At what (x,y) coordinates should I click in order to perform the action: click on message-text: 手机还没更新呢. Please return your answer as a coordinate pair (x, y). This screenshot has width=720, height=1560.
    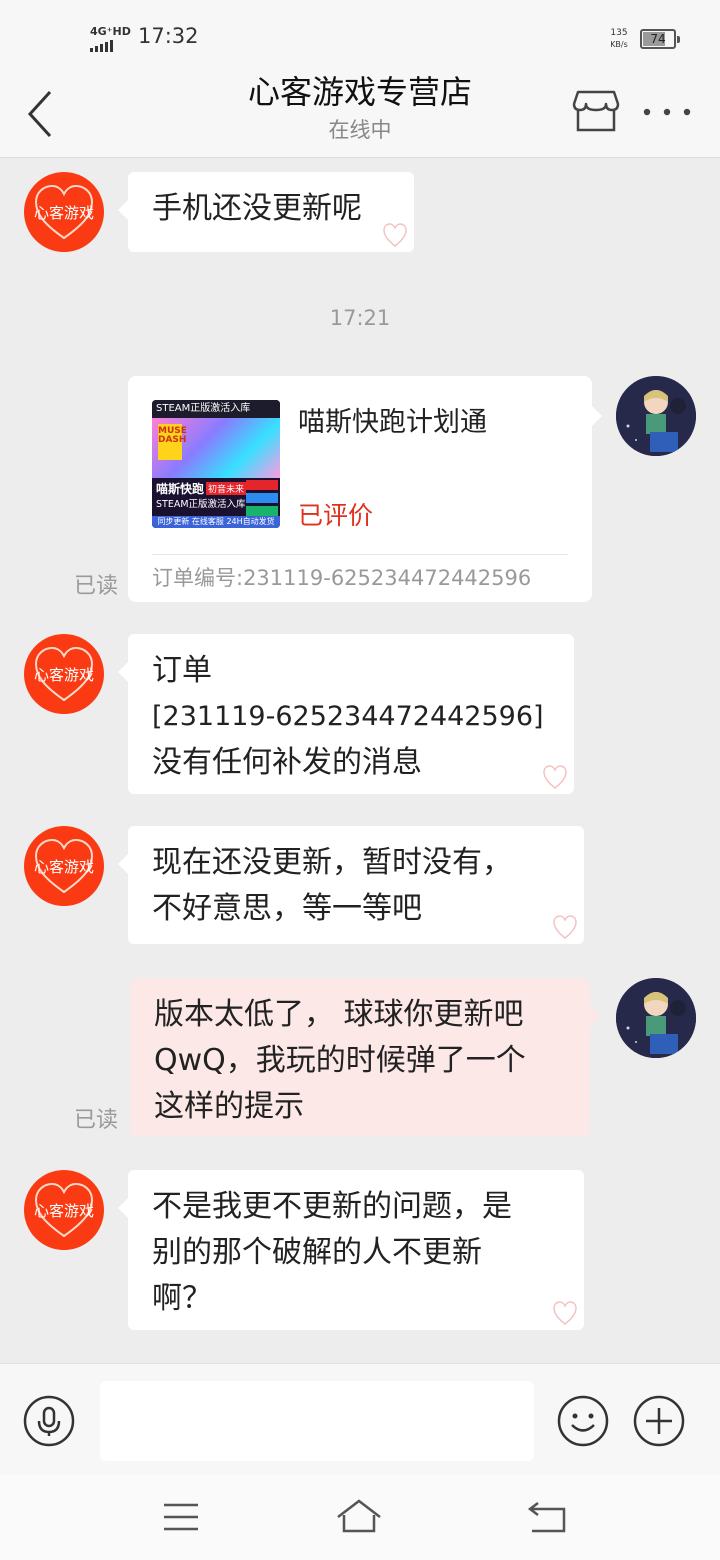
    Looking at the image, I should click on (257, 208).